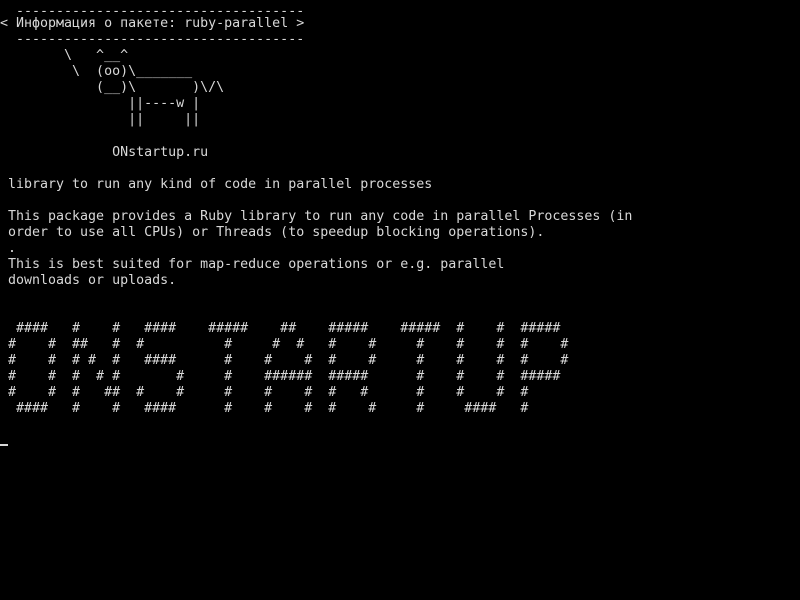 The image size is (800, 600). What do you see at coordinates (12, 248) in the screenshot?
I see `description-line: .` at bounding box center [12, 248].